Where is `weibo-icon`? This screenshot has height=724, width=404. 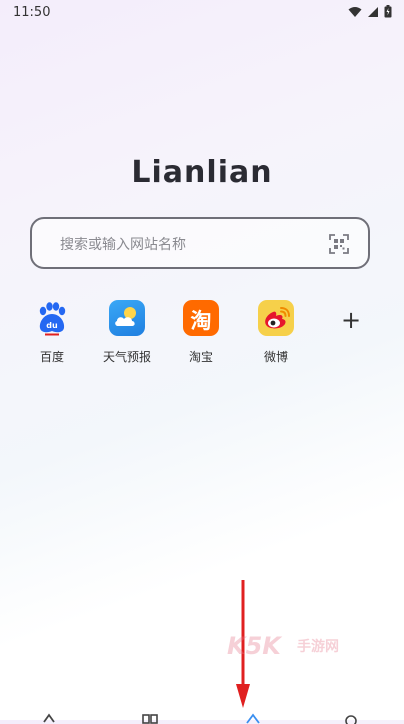 weibo-icon is located at coordinates (276, 318).